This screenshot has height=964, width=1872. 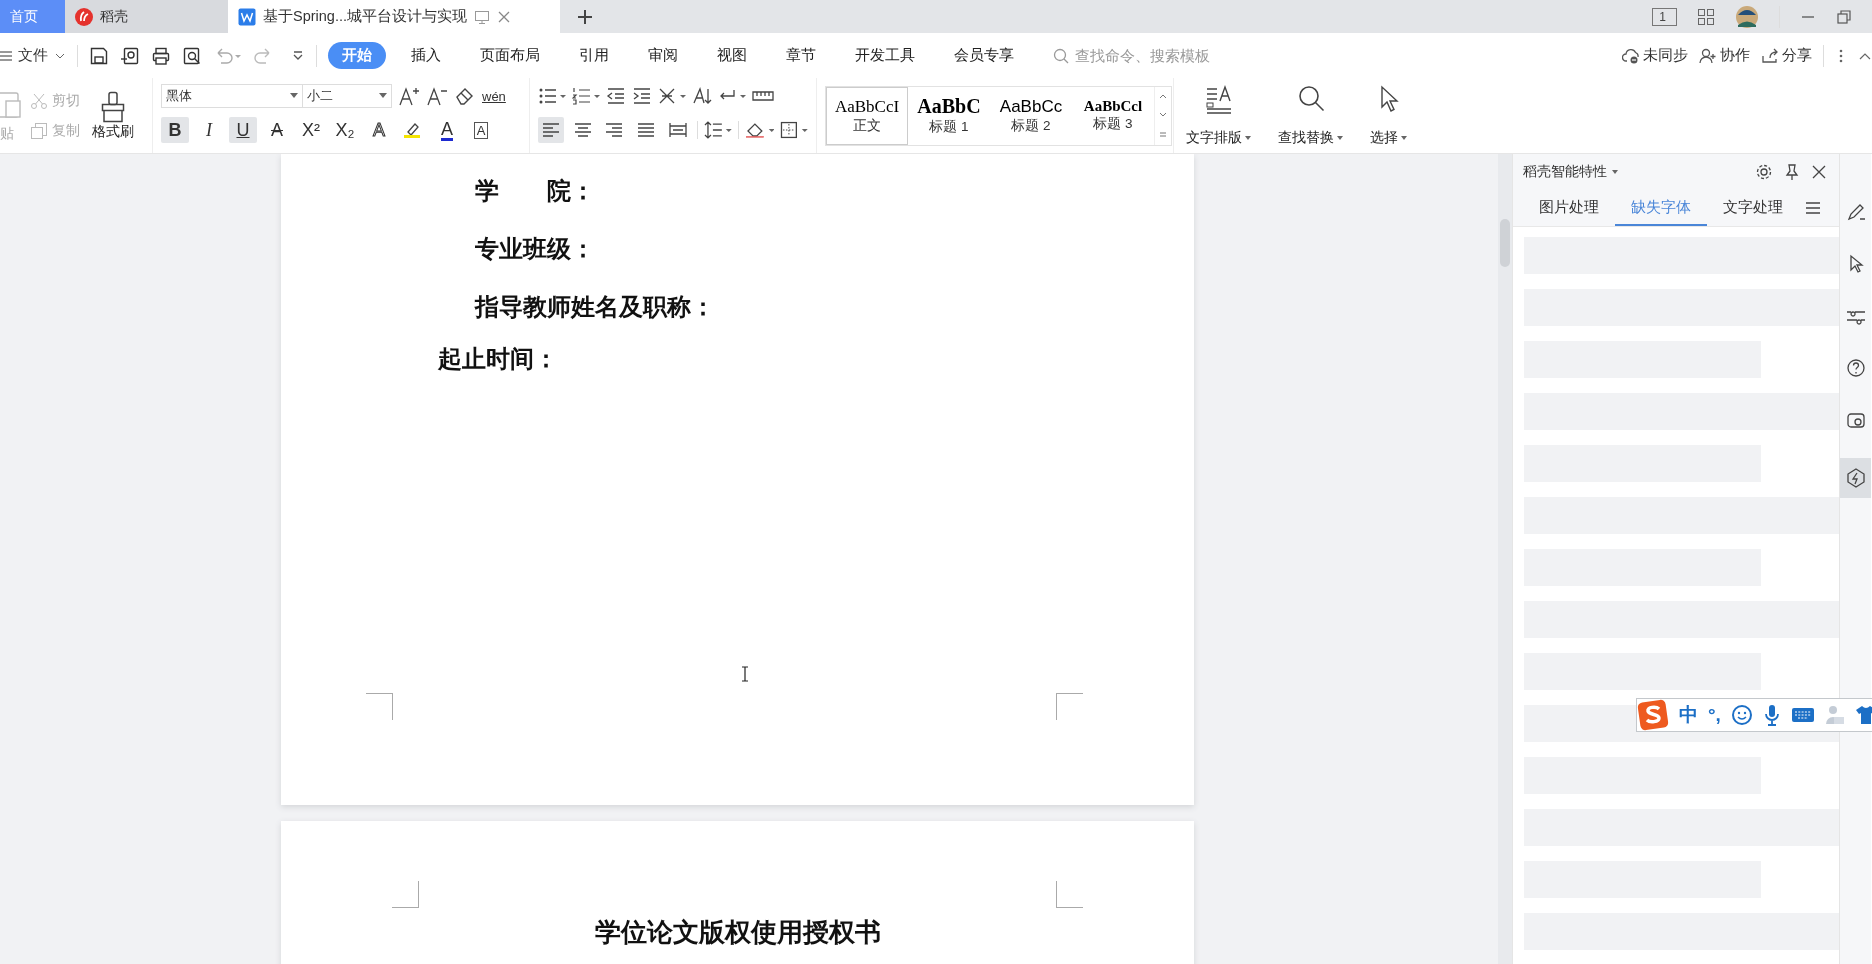 What do you see at coordinates (175, 130) in the screenshot?
I see `format-button: B` at bounding box center [175, 130].